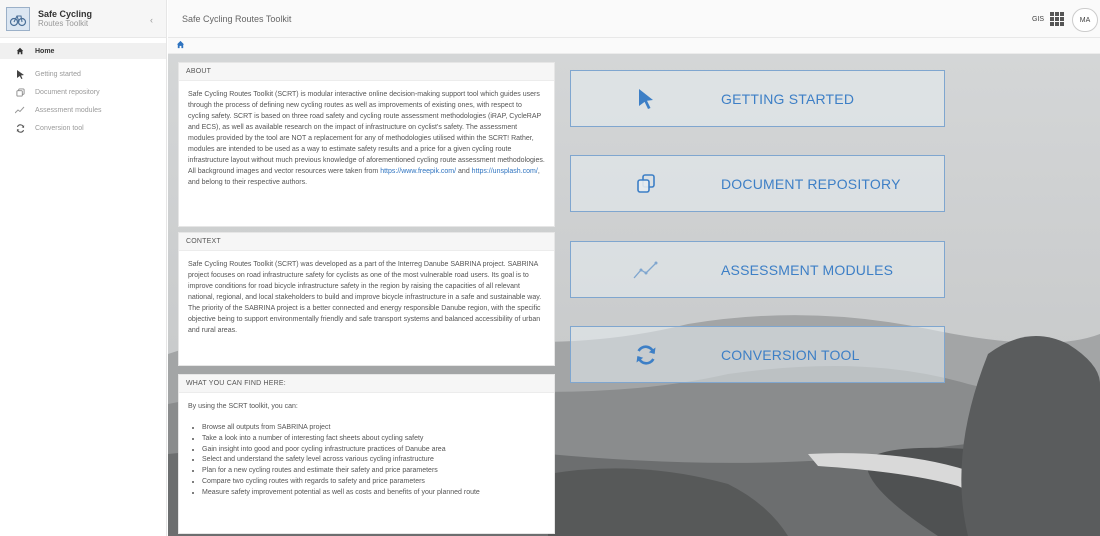 The image size is (1100, 536). Describe the element at coordinates (790, 354) in the screenshot. I see `tile-label: CONVERSION TOOL` at that location.